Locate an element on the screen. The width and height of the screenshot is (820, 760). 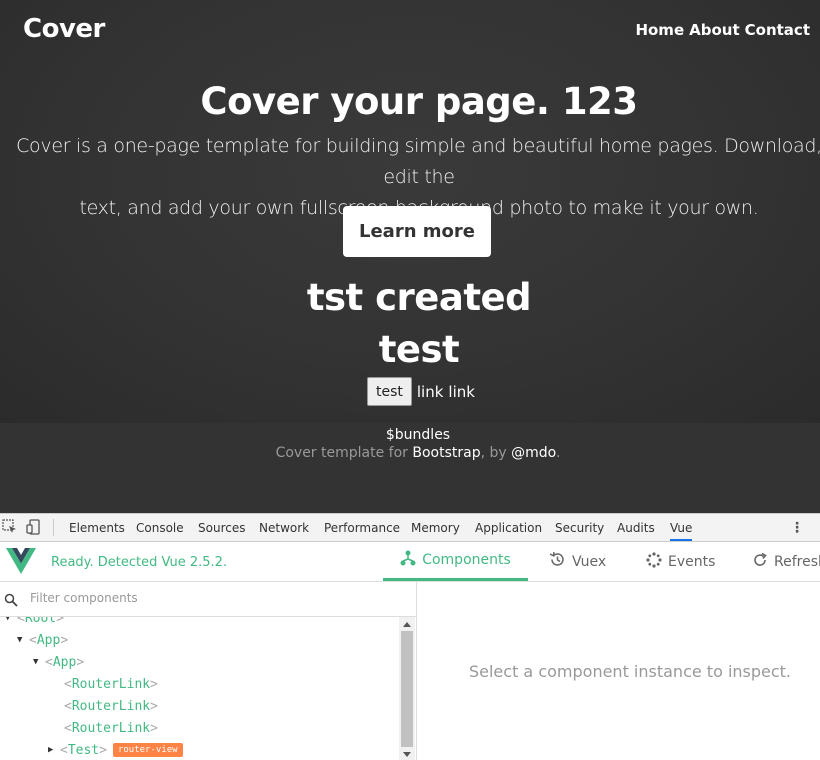
tree-node-app-child: ▼ < App > is located at coordinates (58, 662).